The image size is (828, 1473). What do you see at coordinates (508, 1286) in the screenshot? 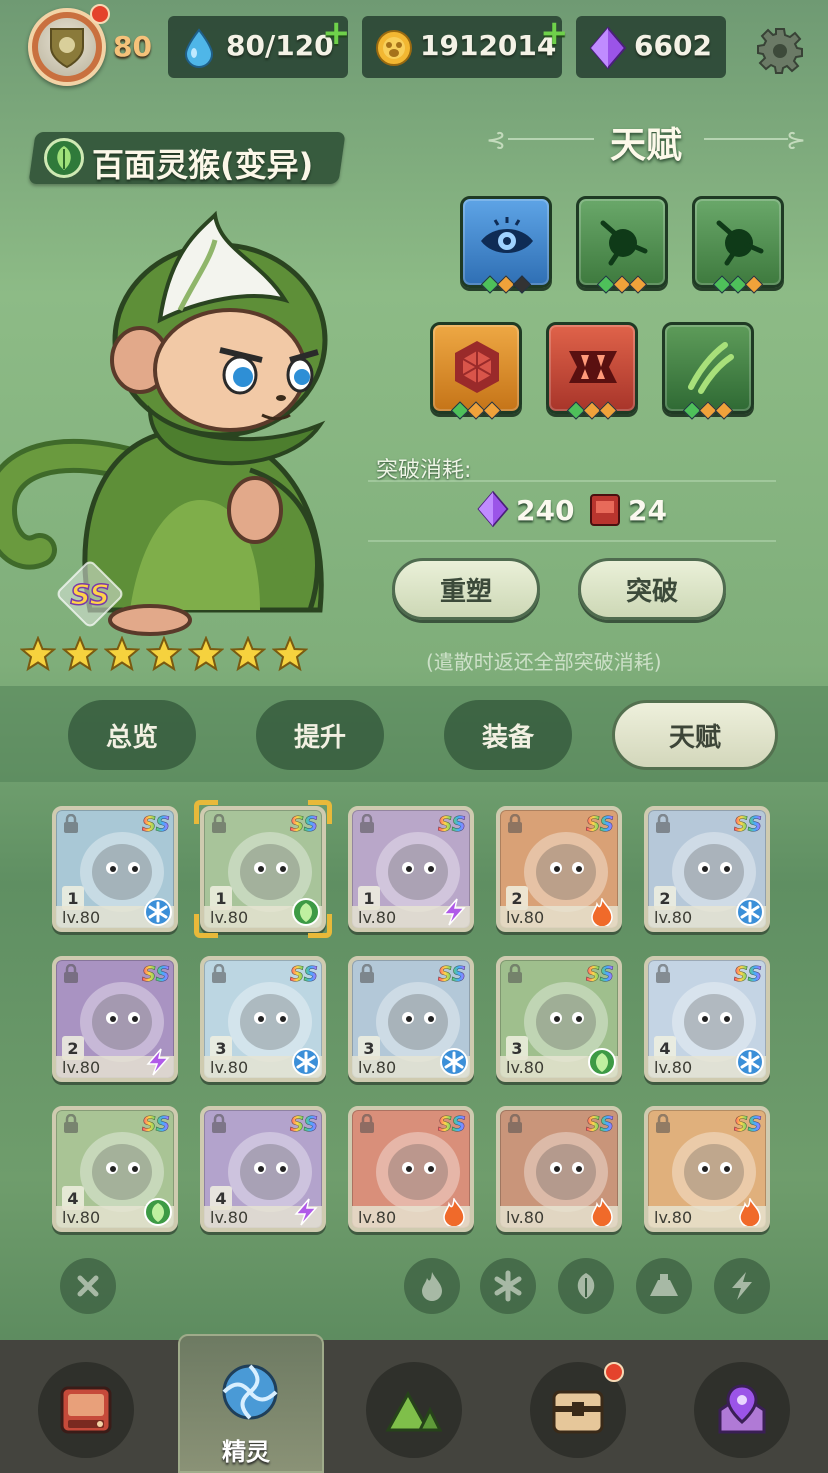
I see `ice-filter-button` at bounding box center [508, 1286].